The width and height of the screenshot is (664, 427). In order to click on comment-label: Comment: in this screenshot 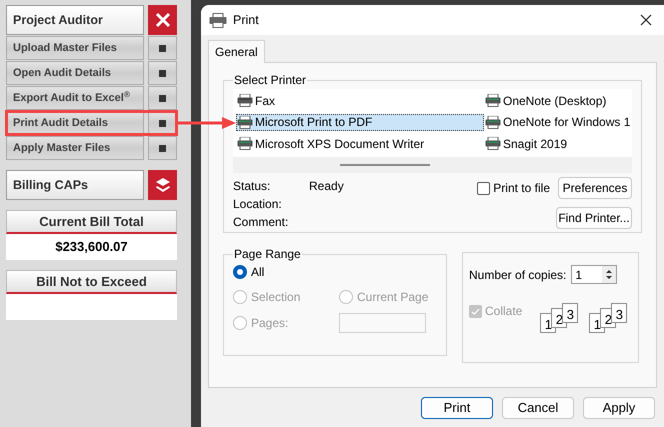, I will do `click(261, 222)`.